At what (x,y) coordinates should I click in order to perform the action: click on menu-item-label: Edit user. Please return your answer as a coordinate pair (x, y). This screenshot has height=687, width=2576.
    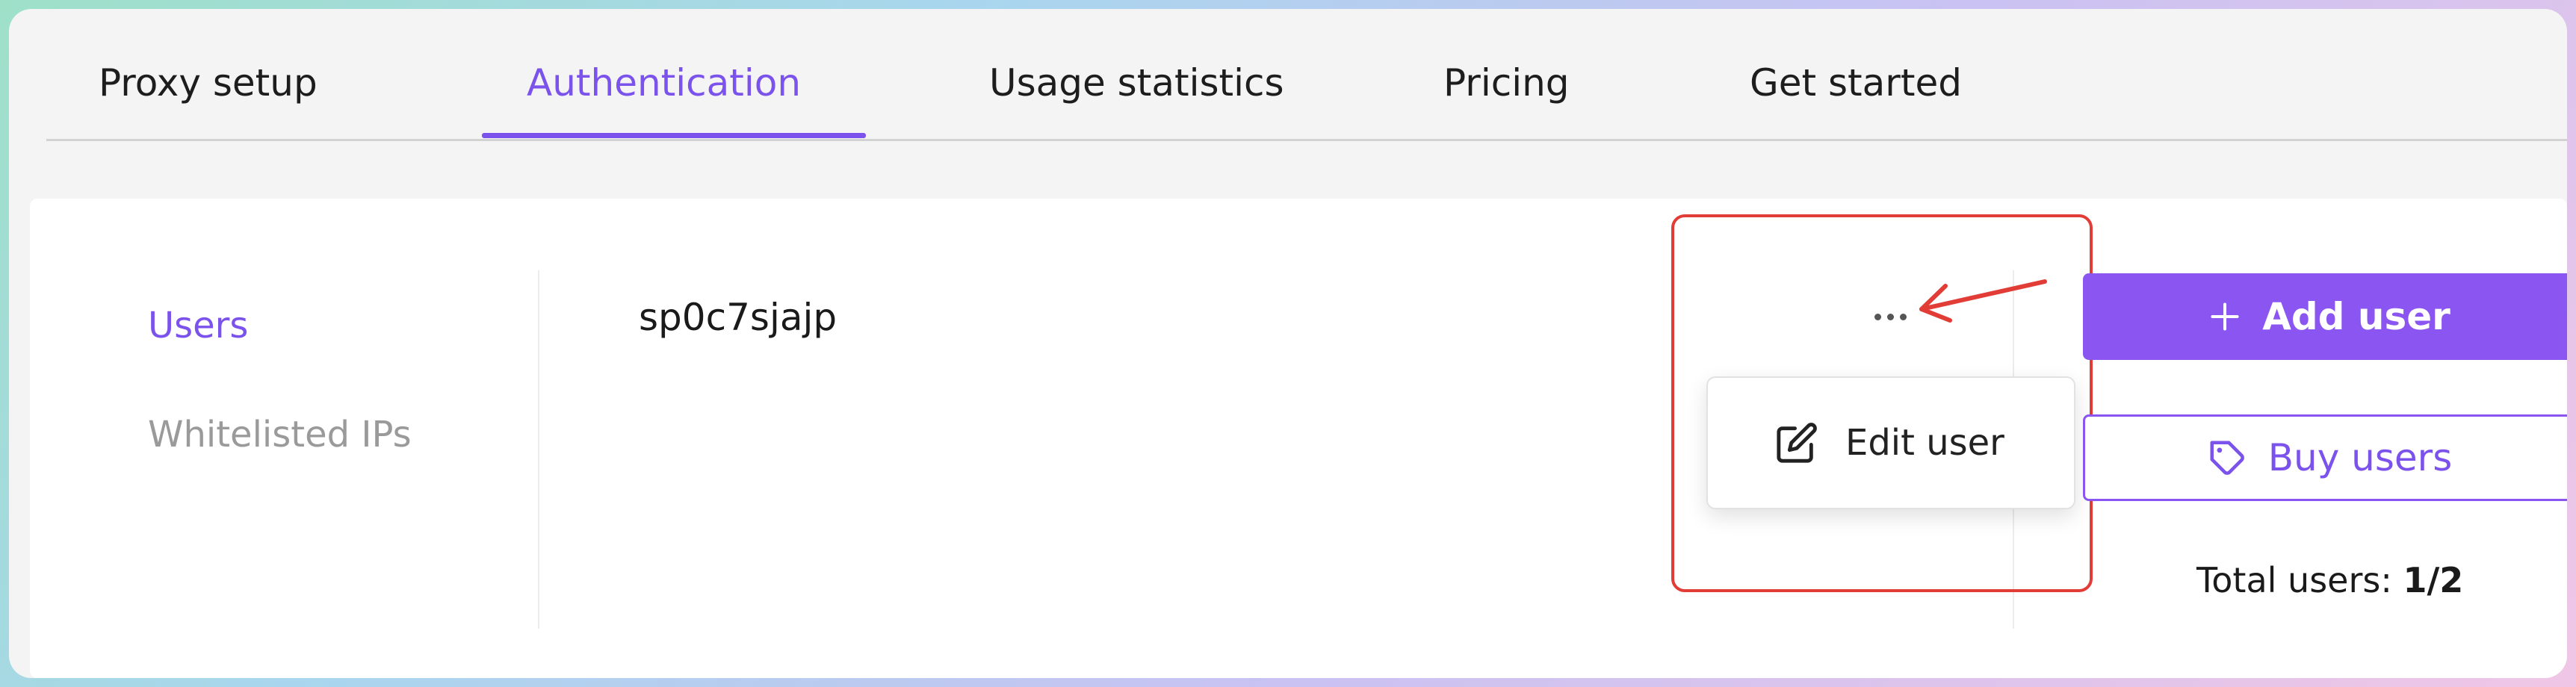
    Looking at the image, I should click on (1924, 443).